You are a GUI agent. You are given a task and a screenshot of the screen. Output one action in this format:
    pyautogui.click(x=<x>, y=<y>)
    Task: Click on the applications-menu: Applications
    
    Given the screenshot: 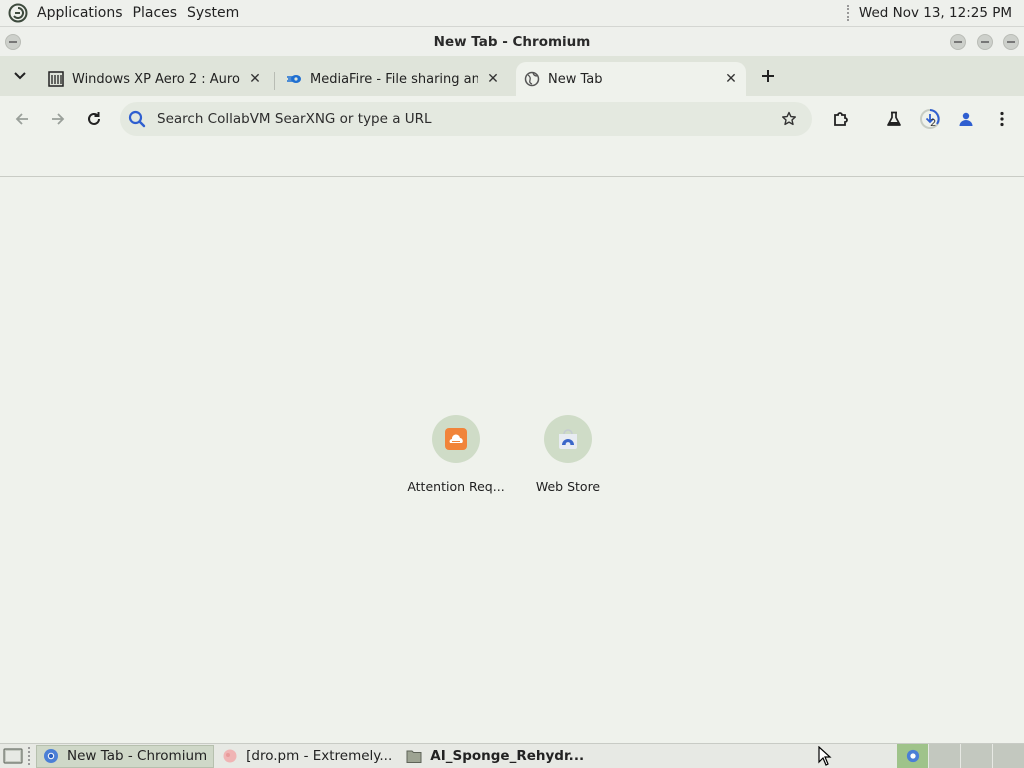 What is the action you would take?
    pyautogui.click(x=80, y=13)
    